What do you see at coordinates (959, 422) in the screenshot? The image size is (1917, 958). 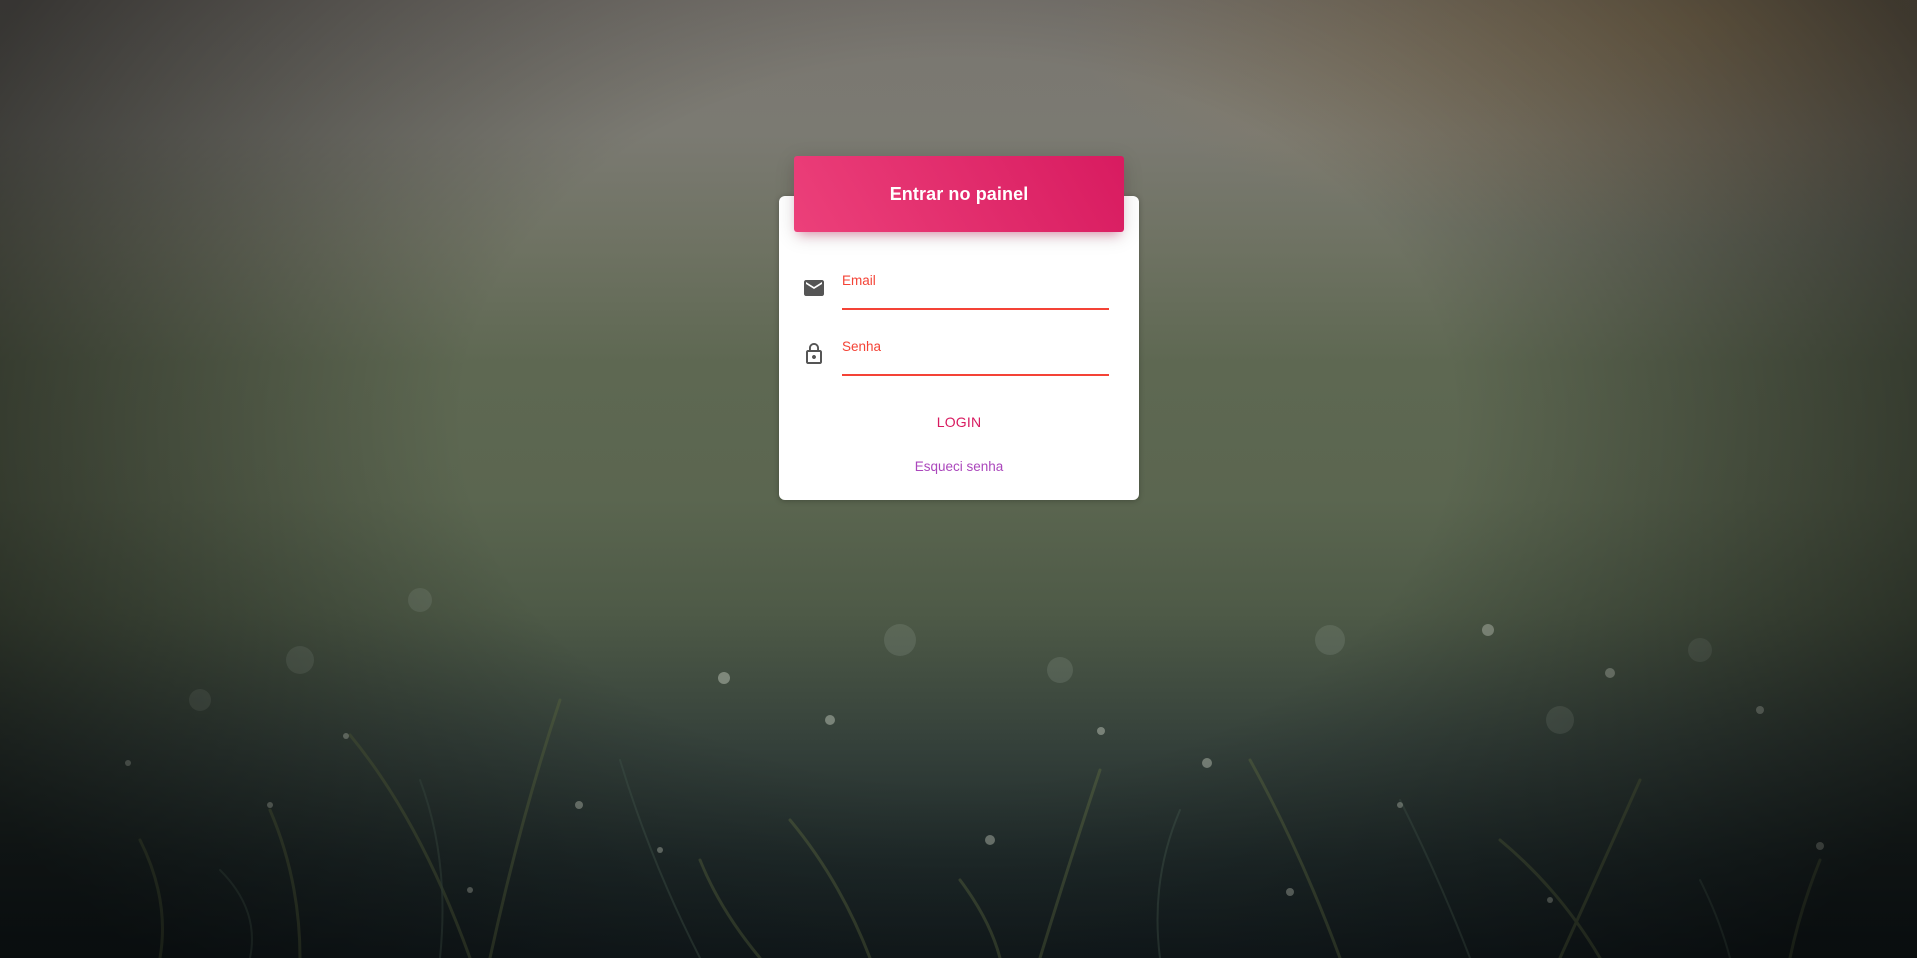 I see `login-button: LOGIN` at bounding box center [959, 422].